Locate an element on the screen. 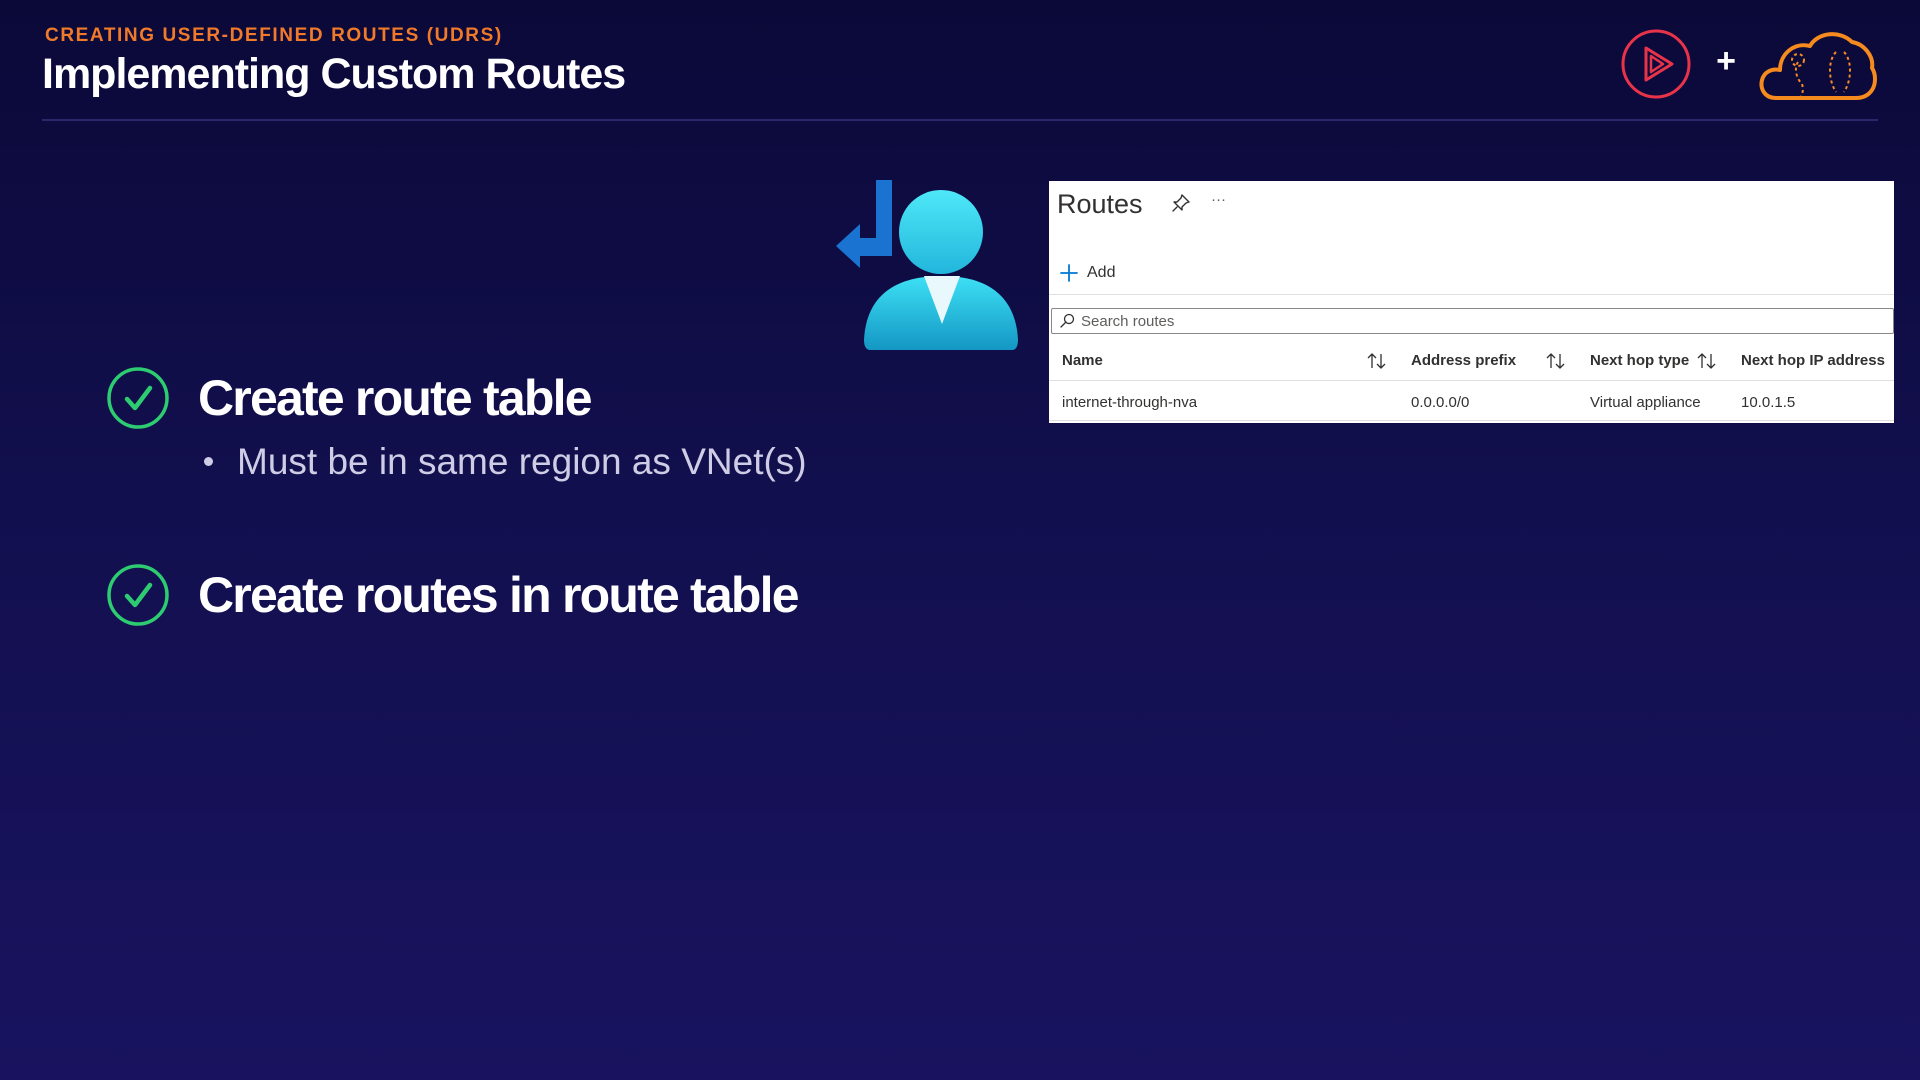 This screenshot has height=1080, width=1920. slide-eyebrow: CREATING USER-DEFINED ROUTES (UDRS) is located at coordinates (274, 35).